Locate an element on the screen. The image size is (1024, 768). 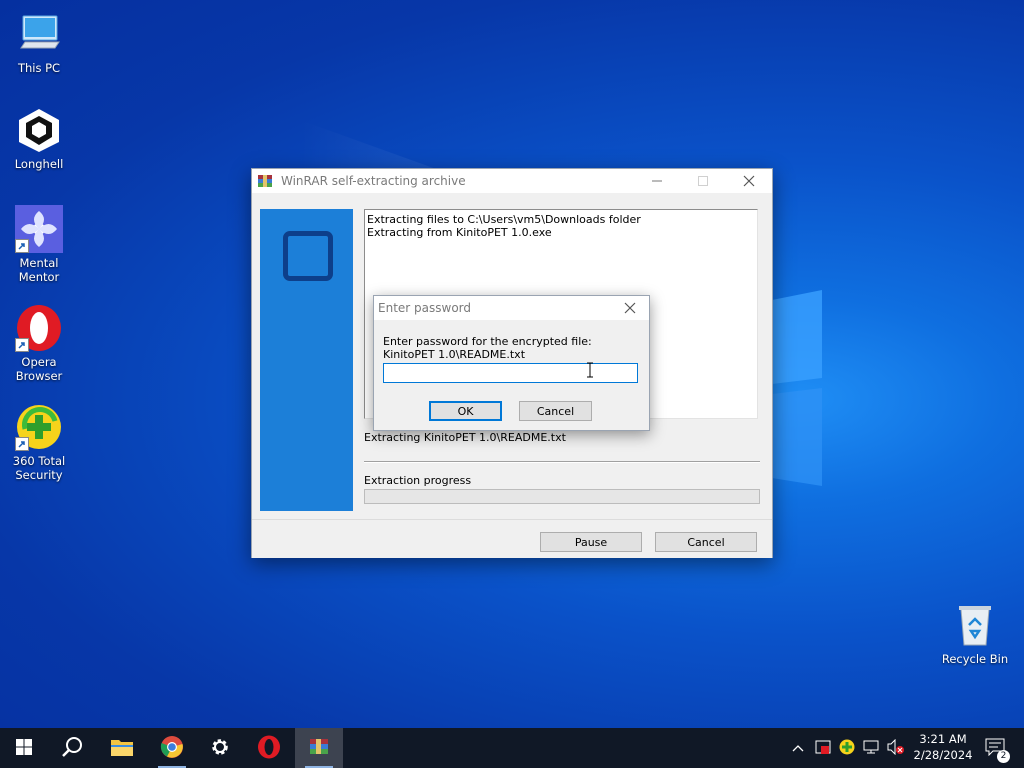
dialog-close-button is located at coordinates (630, 308).